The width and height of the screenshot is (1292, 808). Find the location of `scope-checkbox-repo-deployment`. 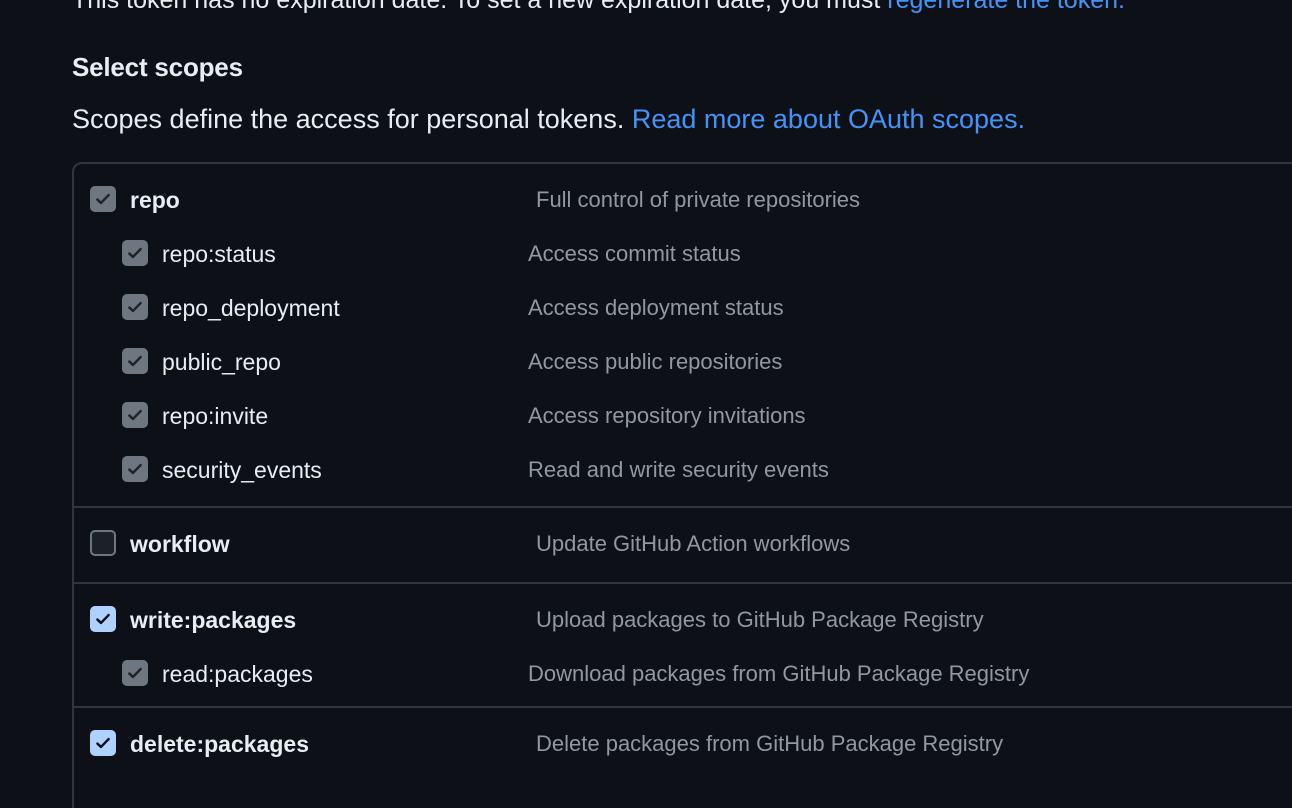

scope-checkbox-repo-deployment is located at coordinates (135, 307).